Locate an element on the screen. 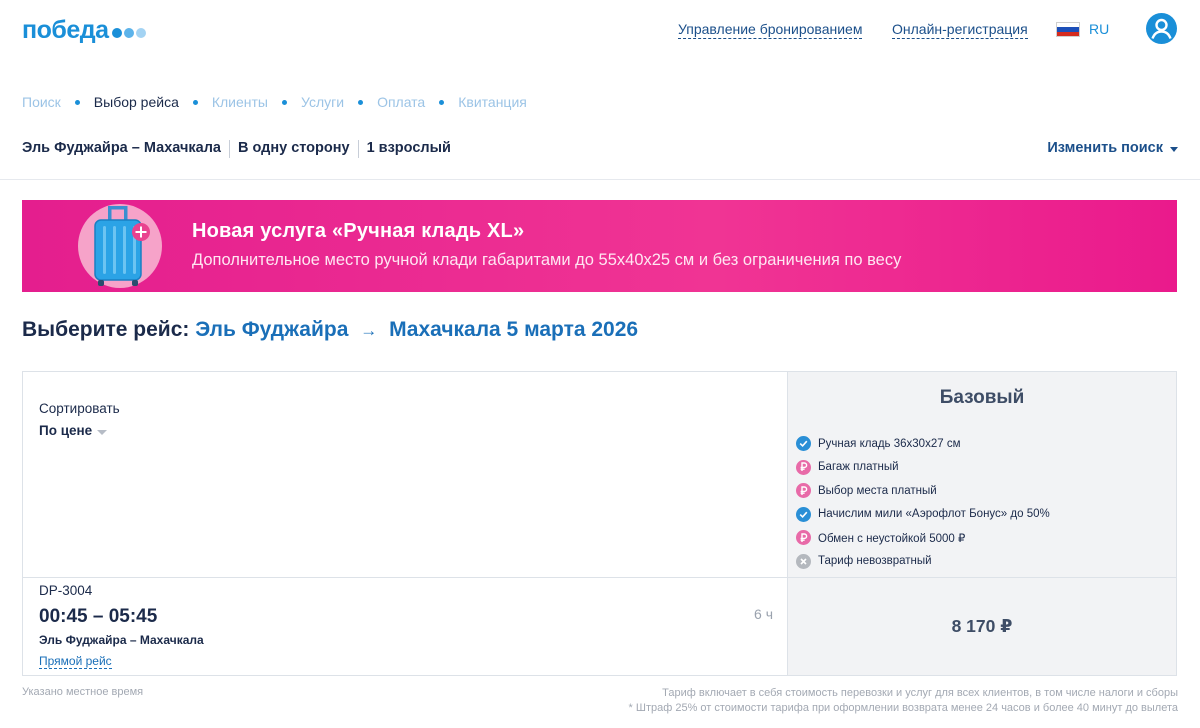 This screenshot has height=728, width=1200. language-selector: RU is located at coordinates (1099, 29).